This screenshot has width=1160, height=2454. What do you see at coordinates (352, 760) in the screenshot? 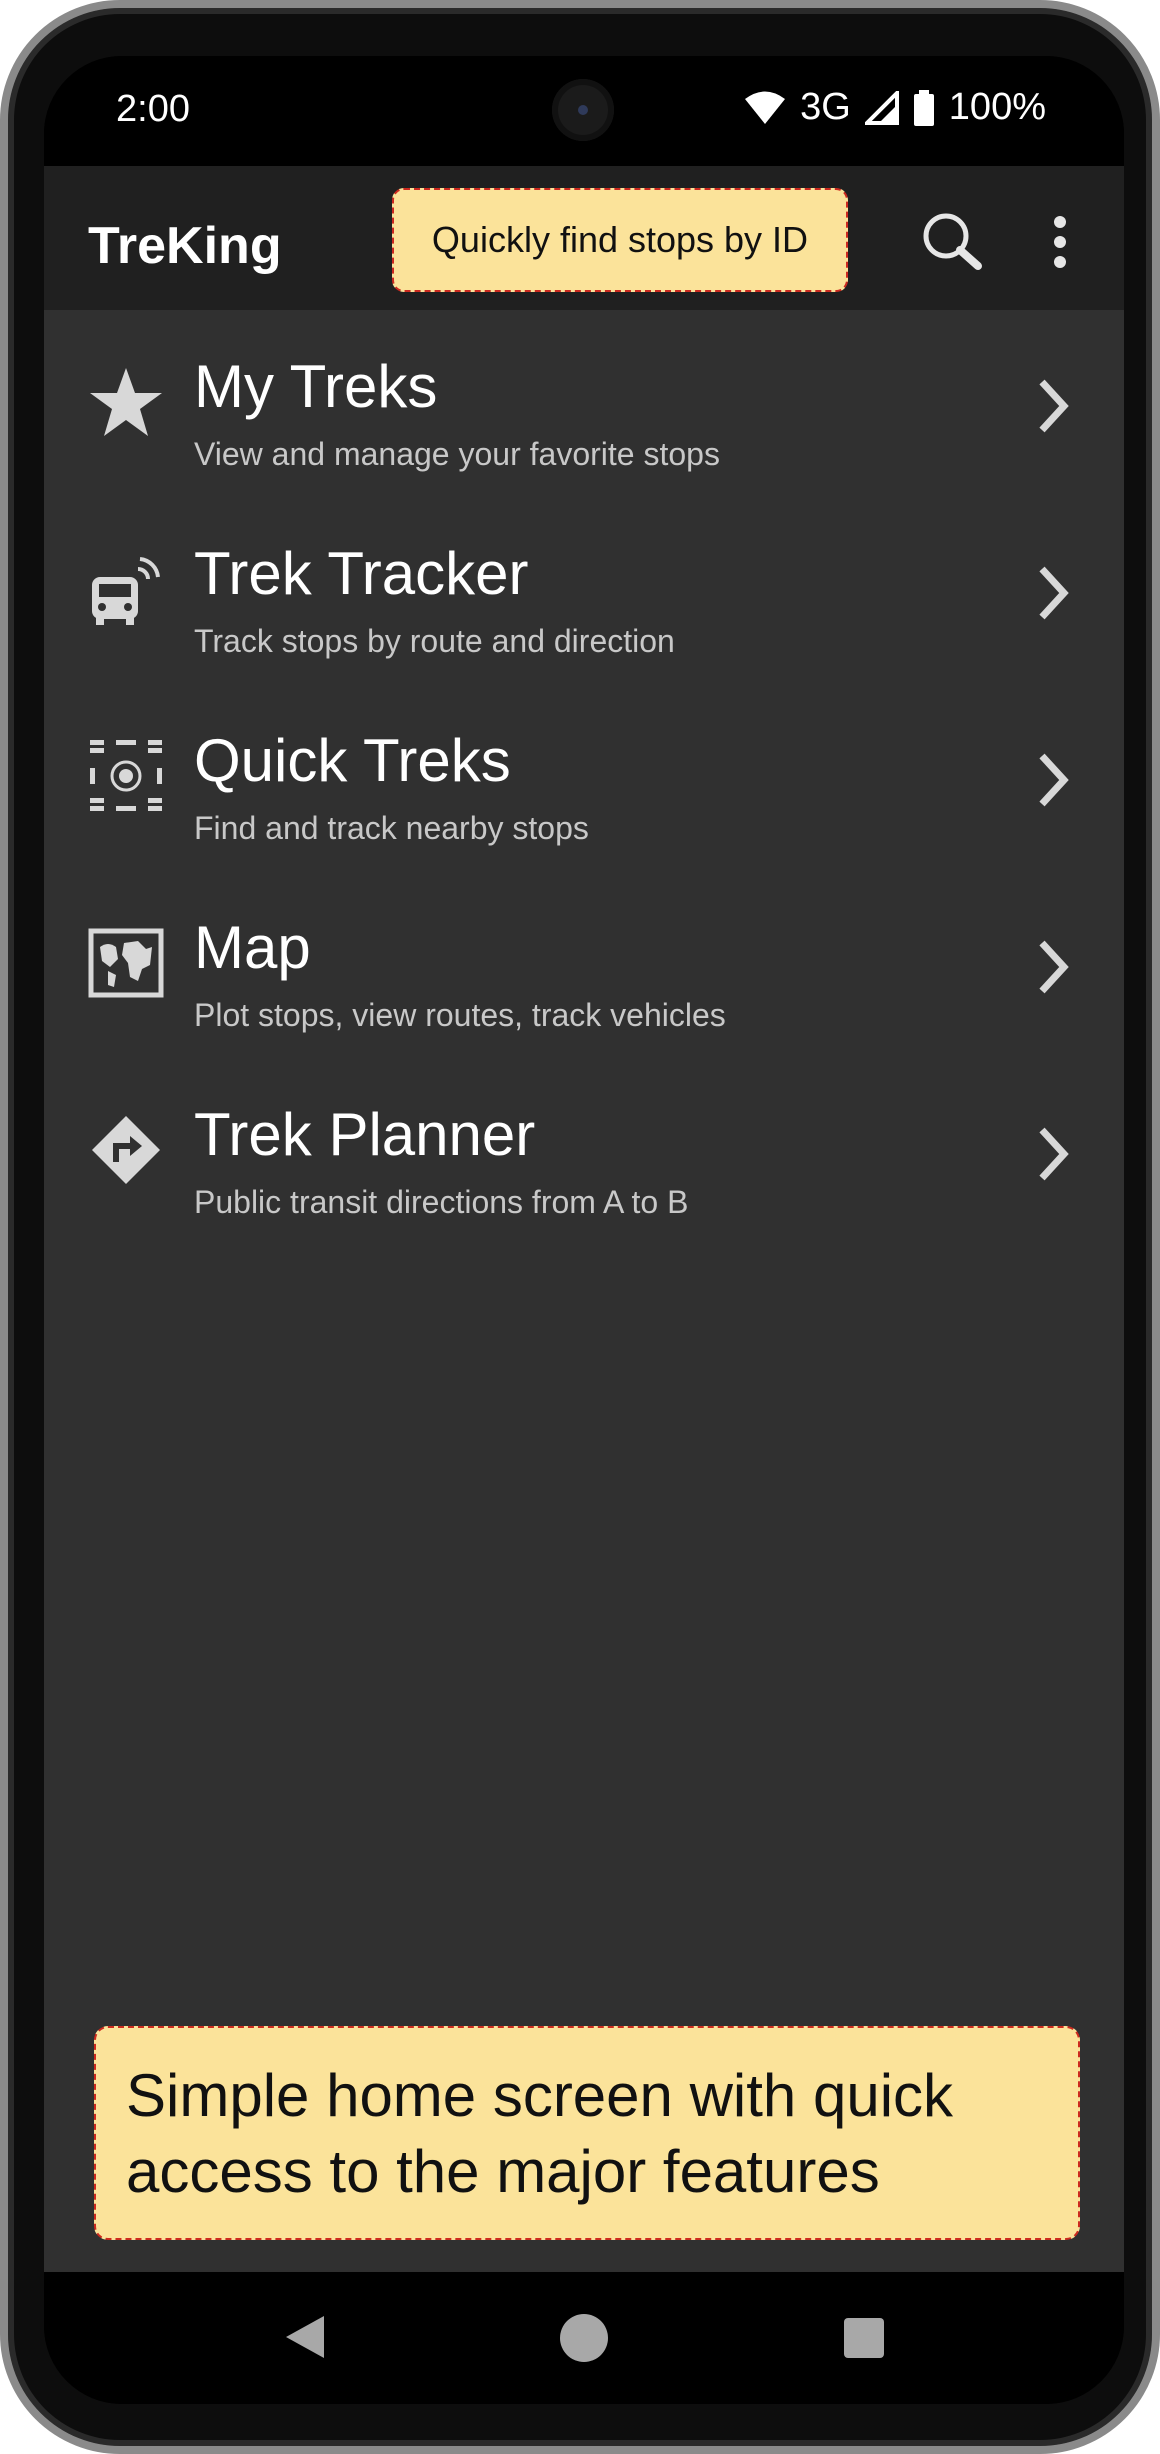
I see `menu-item-title: Quick Treks` at bounding box center [352, 760].